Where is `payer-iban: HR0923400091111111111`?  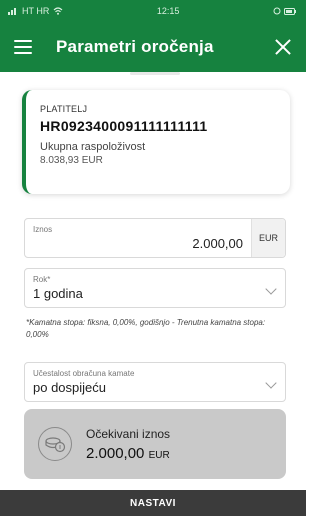
payer-iban: HR0923400091111111111 is located at coordinates (124, 126).